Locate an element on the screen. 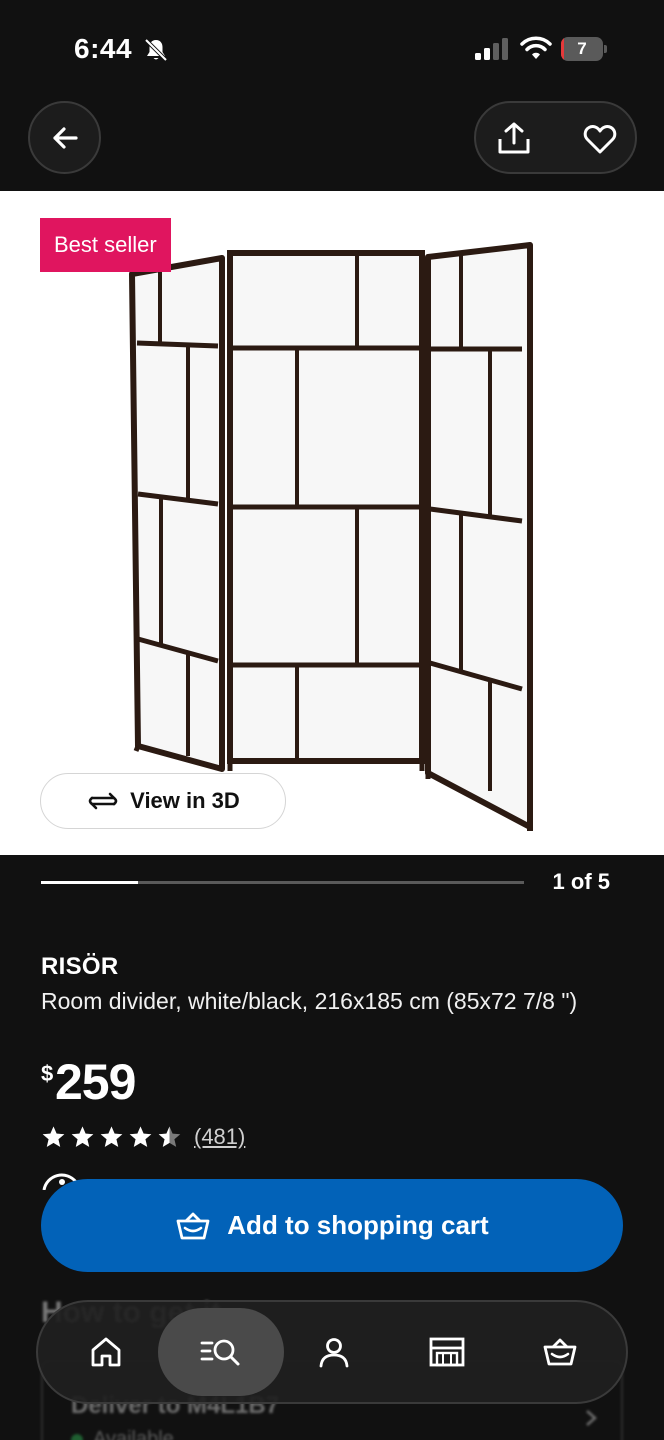 The width and height of the screenshot is (664, 1440). add-to-cart-label: Add to shopping cart is located at coordinates (358, 1225).